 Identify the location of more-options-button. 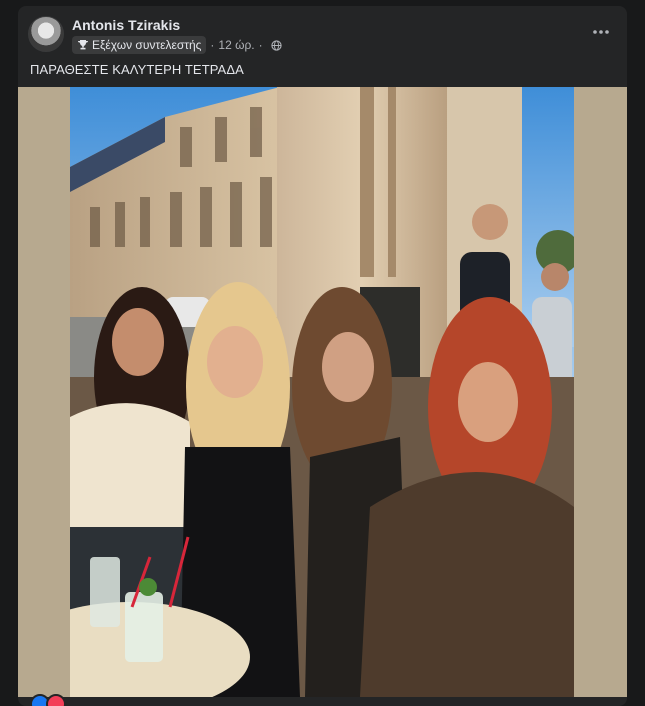
(601, 32).